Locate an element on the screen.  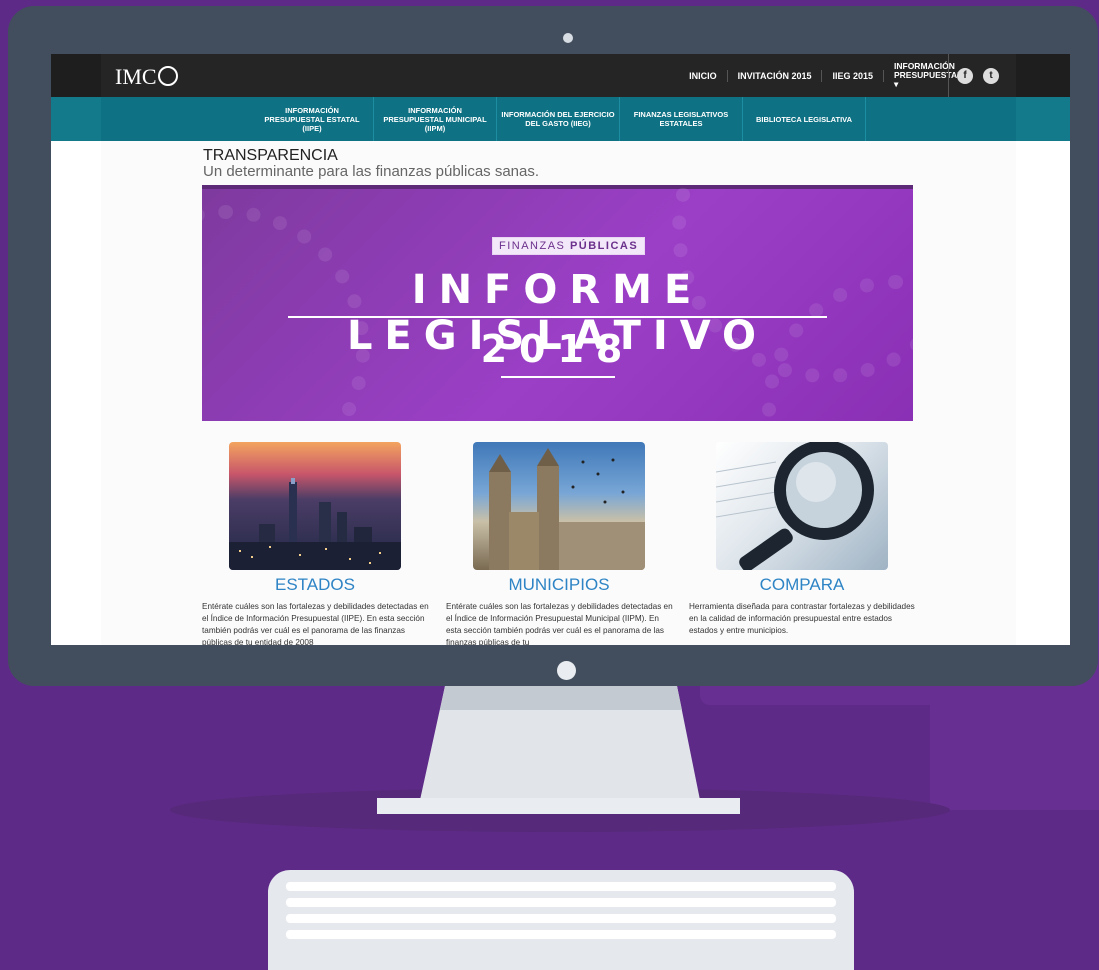
twitter-icon: t is located at coordinates (991, 75).